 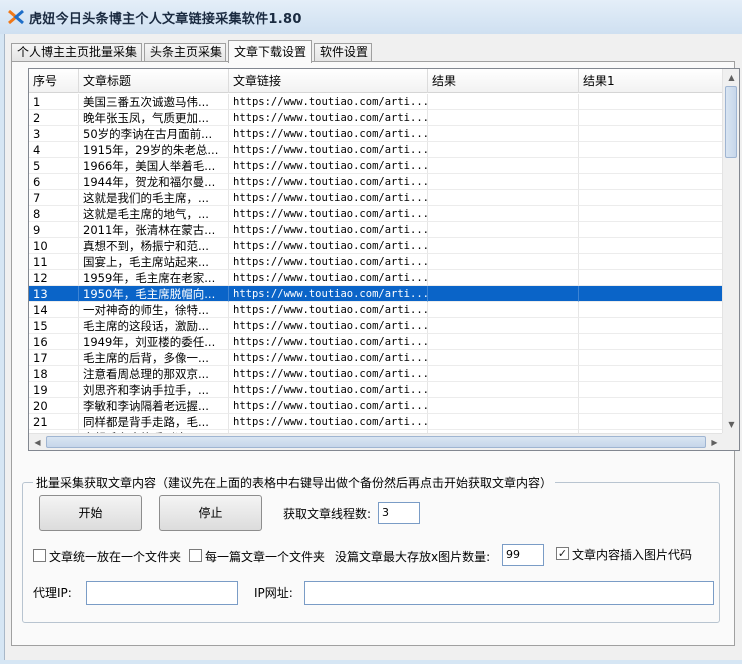 What do you see at coordinates (270, 51) in the screenshot?
I see `tab-article-download-settings: 文章下载设置` at bounding box center [270, 51].